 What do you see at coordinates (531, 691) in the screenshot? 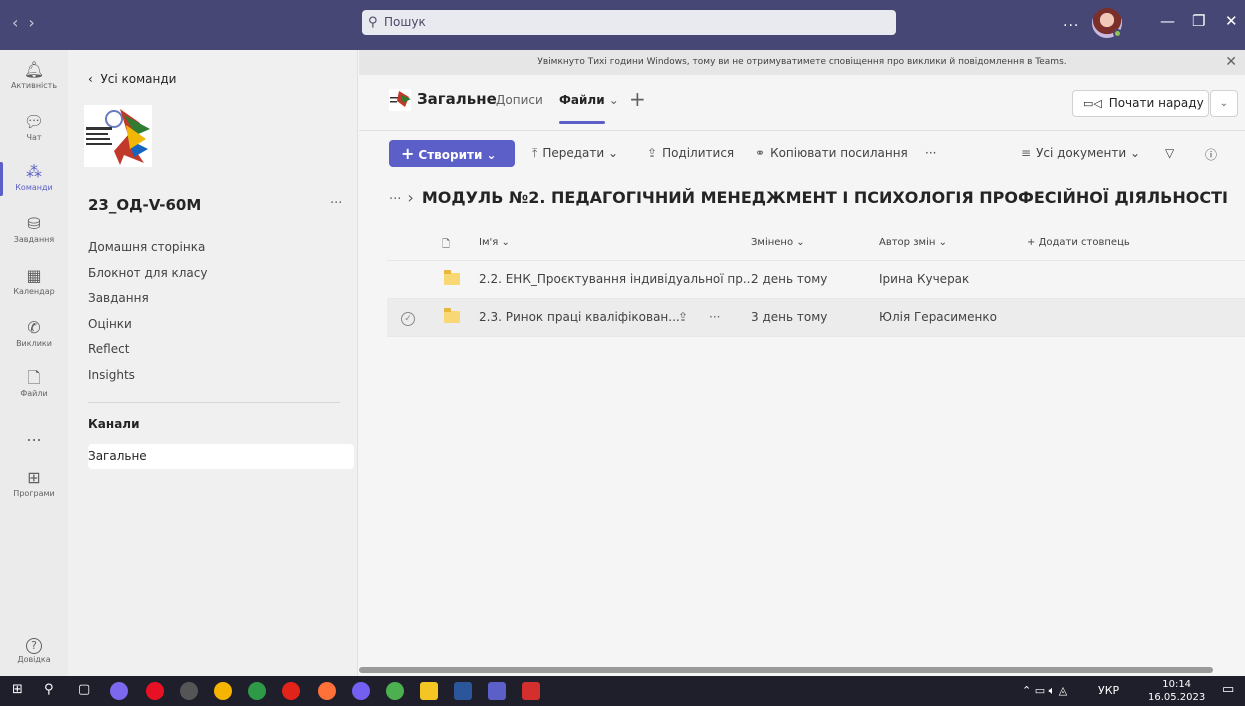
I see `acrobat-icon` at bounding box center [531, 691].